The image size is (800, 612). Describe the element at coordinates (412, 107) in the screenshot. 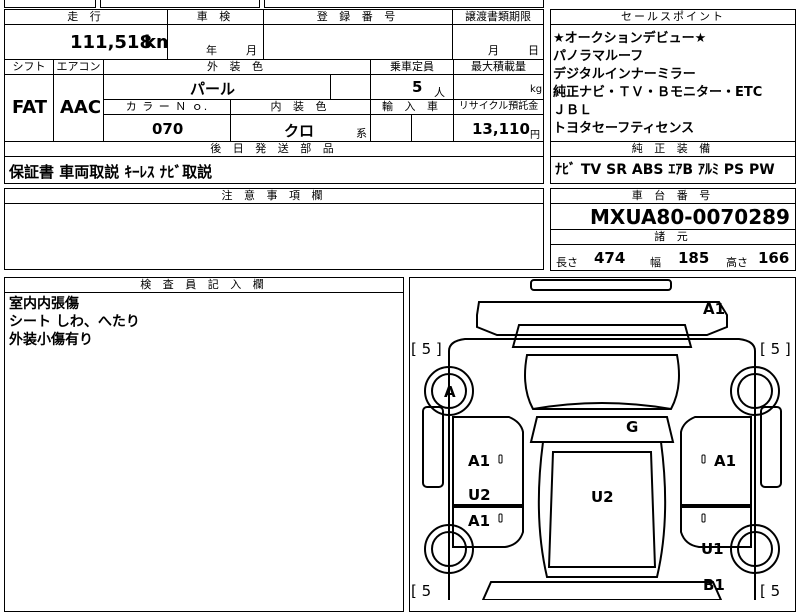

I see `import-header: 輸 入 車` at that location.